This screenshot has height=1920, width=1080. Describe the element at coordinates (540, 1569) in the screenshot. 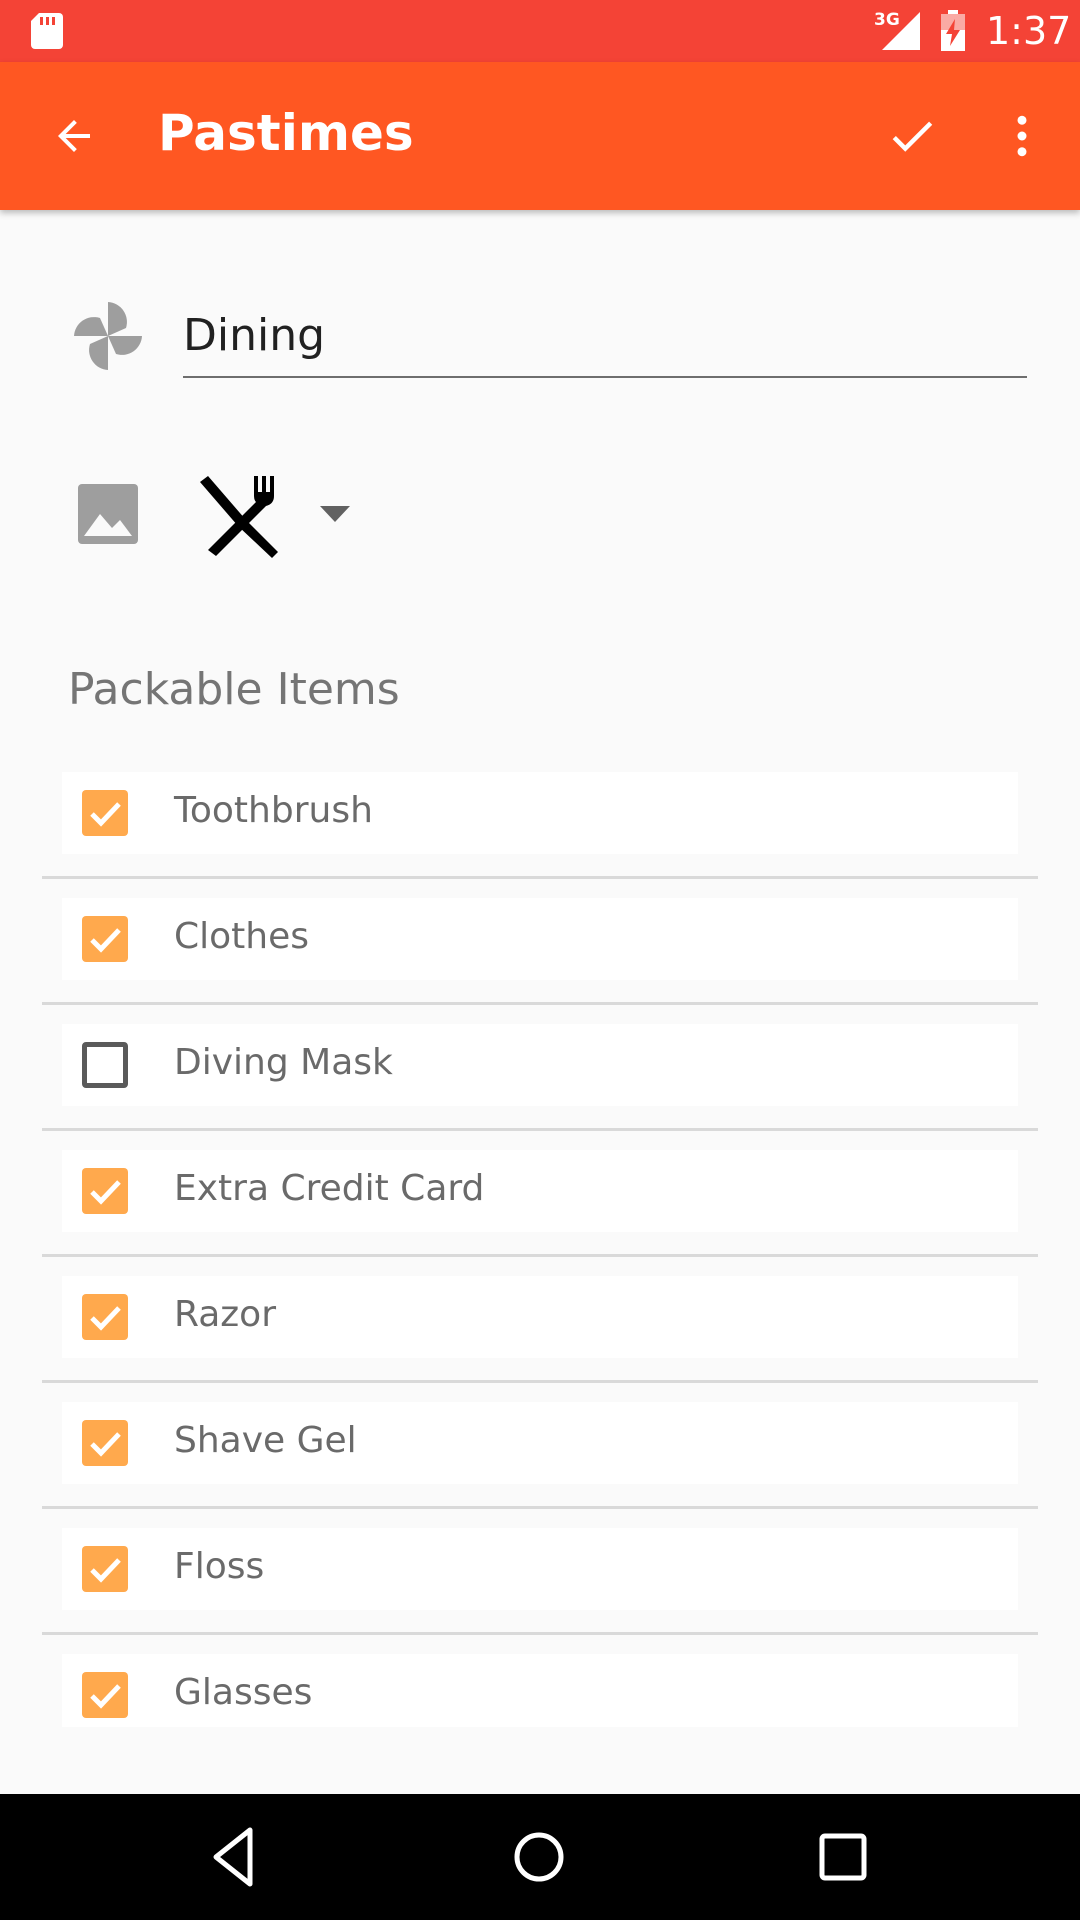

I see `item-card: Floss` at that location.